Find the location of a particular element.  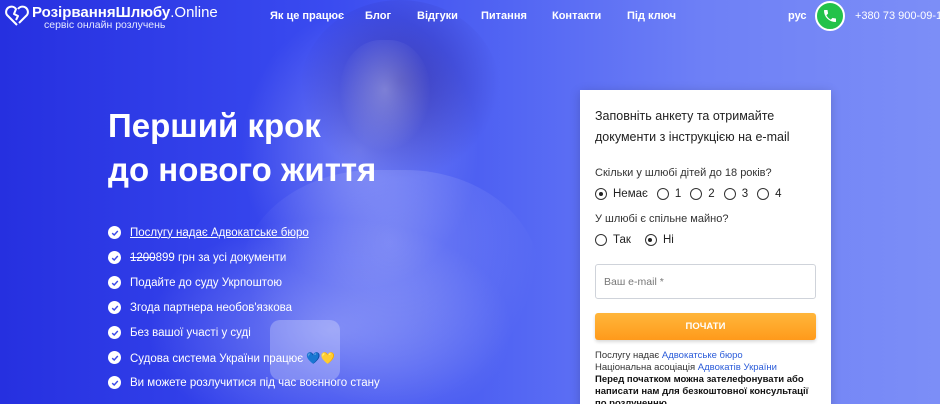

association-link: Адвокатів України is located at coordinates (737, 367).